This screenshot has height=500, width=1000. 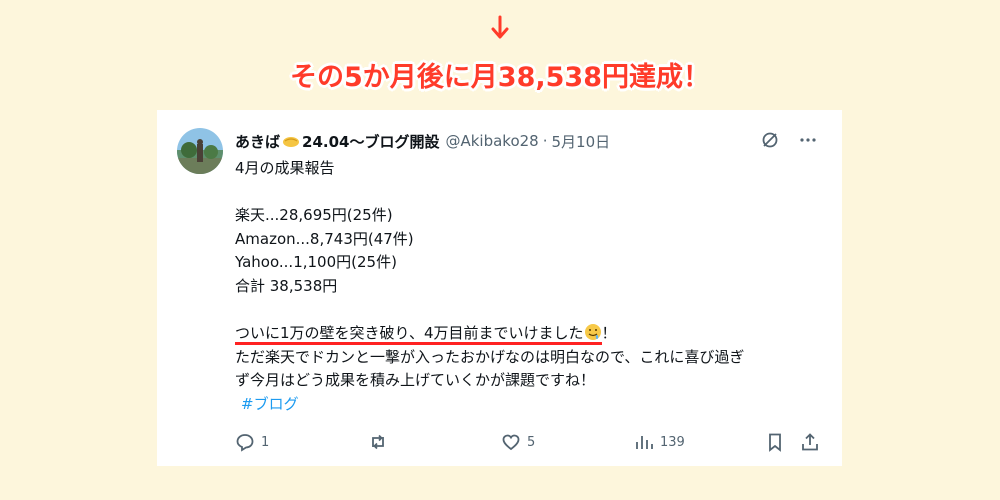 I want to click on like-count: 5, so click(x=531, y=442).